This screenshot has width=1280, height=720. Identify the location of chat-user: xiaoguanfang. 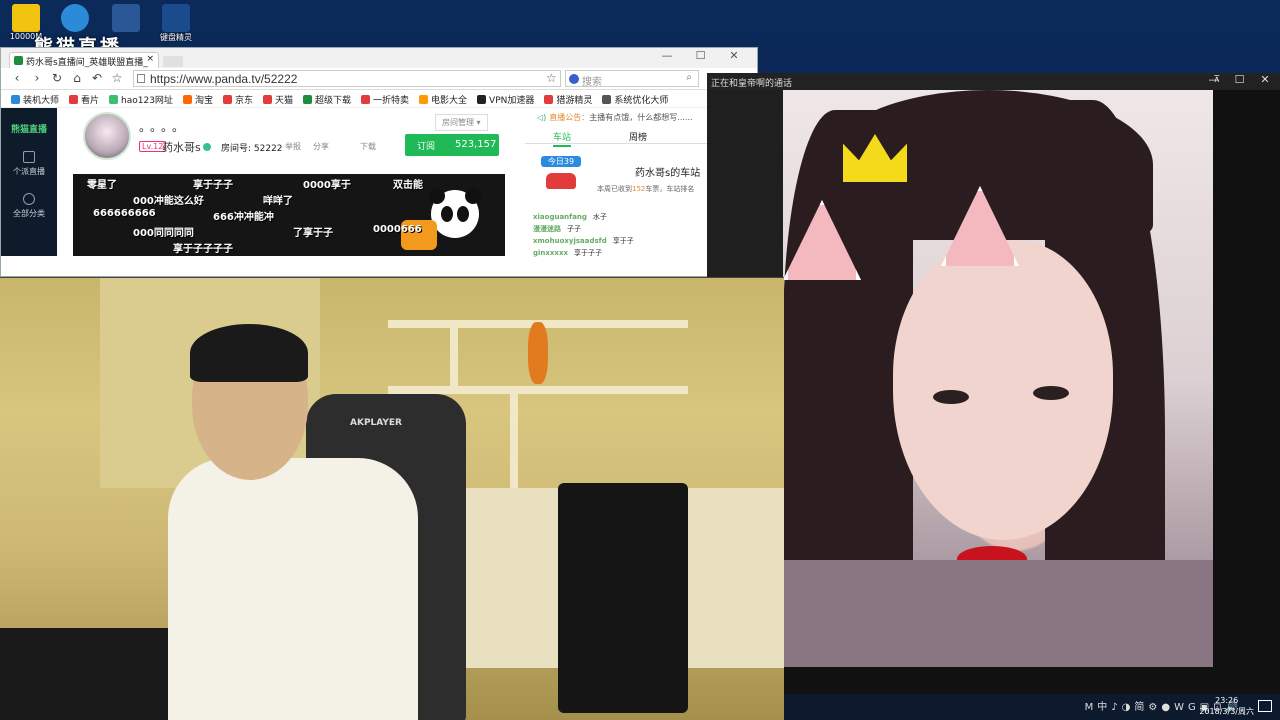
(560, 217).